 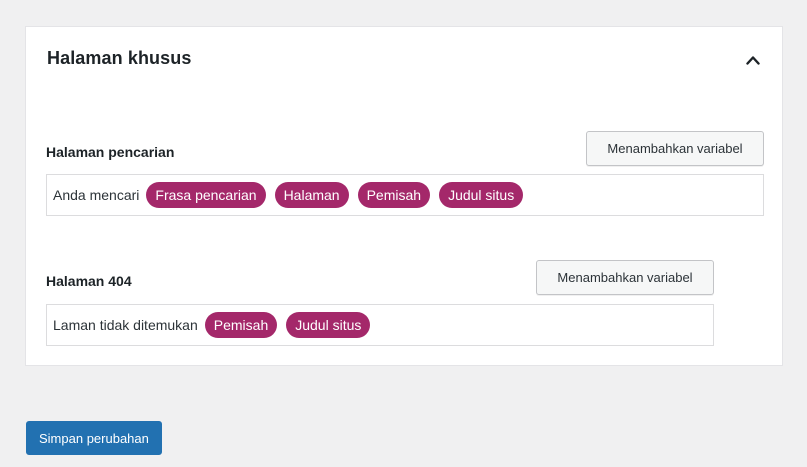 What do you see at coordinates (625, 277) in the screenshot?
I see `not-found-page-add-variable-button: Menambahkan variabel` at bounding box center [625, 277].